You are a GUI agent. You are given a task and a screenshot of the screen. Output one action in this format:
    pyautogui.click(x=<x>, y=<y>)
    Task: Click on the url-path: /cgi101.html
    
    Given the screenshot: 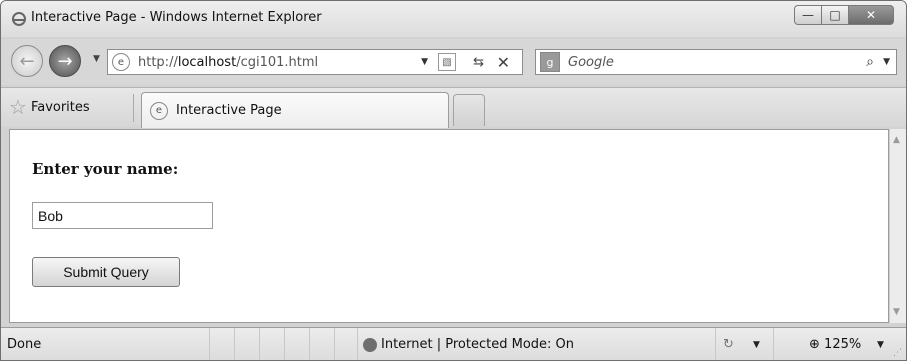 What is the action you would take?
    pyautogui.click(x=277, y=62)
    